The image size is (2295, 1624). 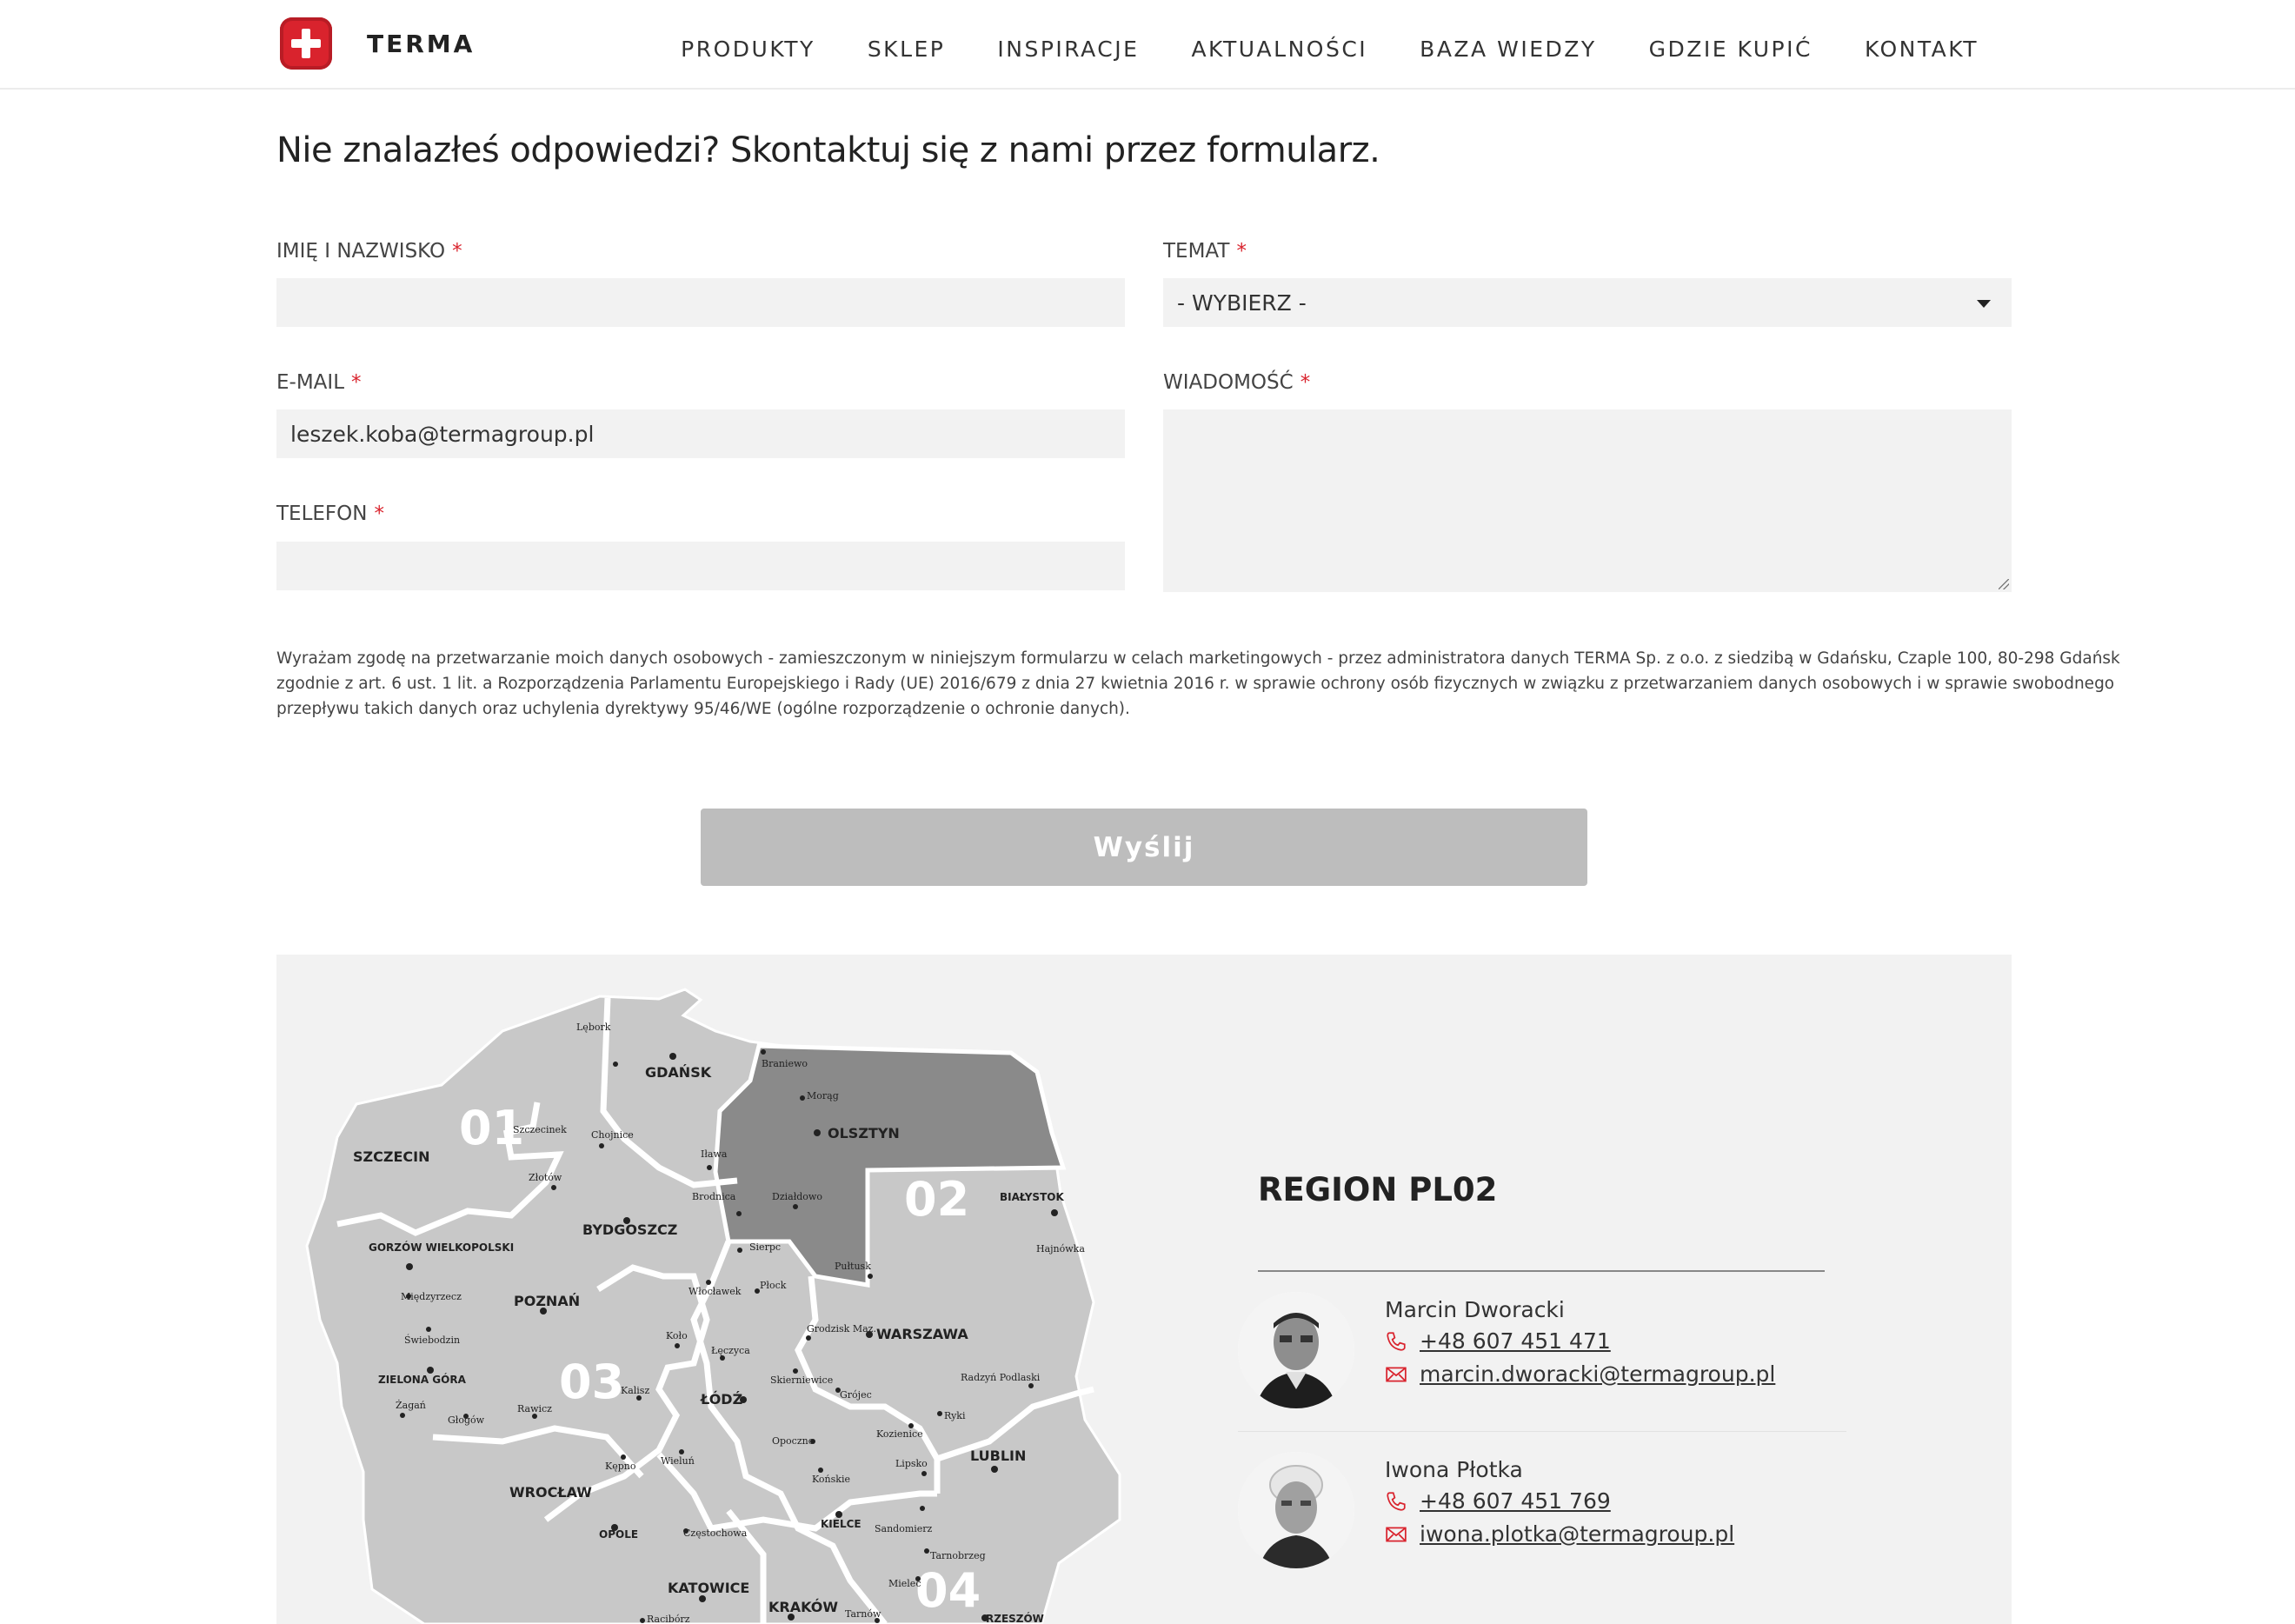 What do you see at coordinates (797, 1197) in the screenshot?
I see `map-city-label: Działdowo` at bounding box center [797, 1197].